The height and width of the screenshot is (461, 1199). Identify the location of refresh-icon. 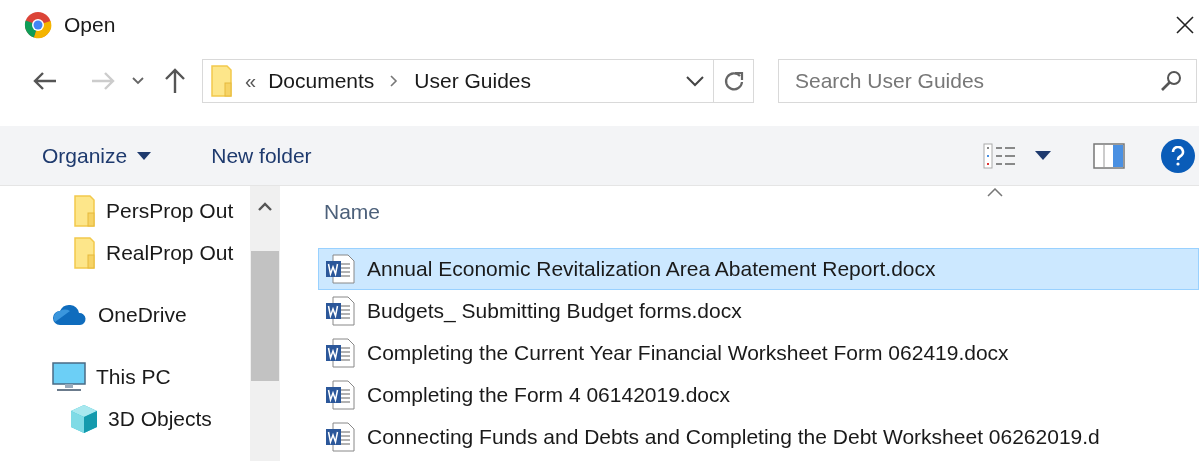
(733, 81).